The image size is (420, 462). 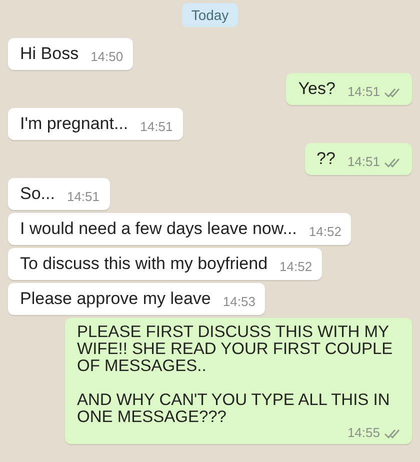 What do you see at coordinates (144, 264) in the screenshot?
I see `message-text: To discuss this with my boyfriend` at bounding box center [144, 264].